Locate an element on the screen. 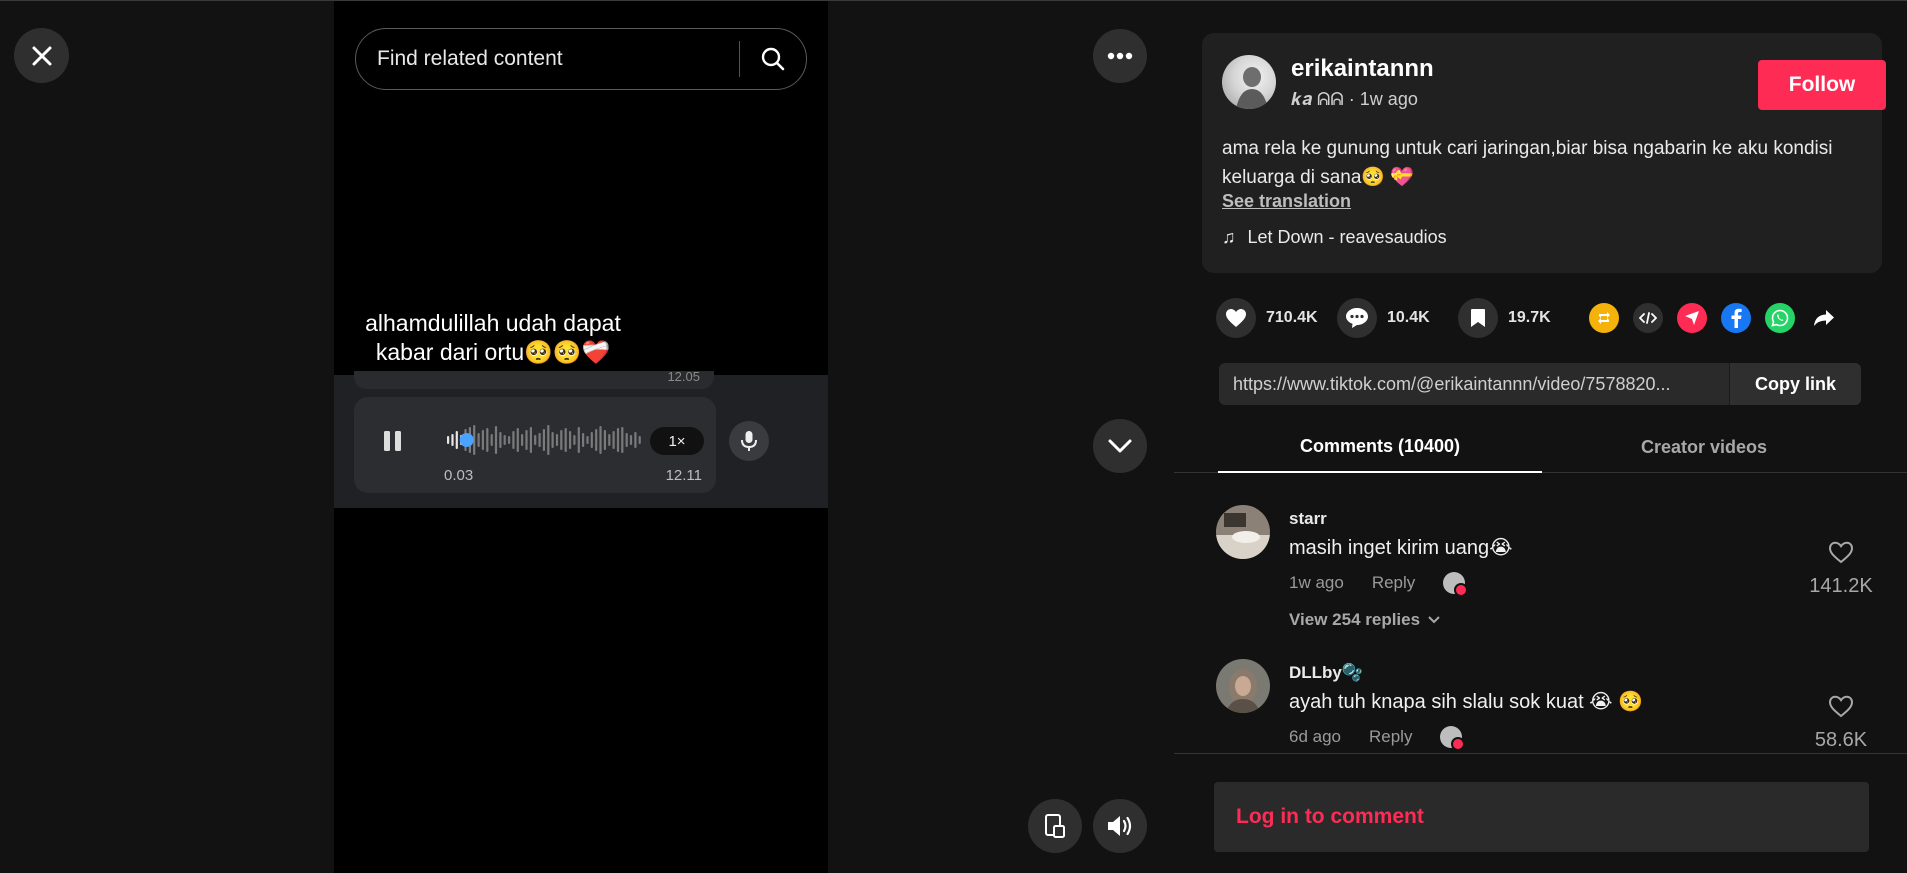 This screenshot has width=1907, height=873. playback-position-knob is located at coordinates (466, 440).